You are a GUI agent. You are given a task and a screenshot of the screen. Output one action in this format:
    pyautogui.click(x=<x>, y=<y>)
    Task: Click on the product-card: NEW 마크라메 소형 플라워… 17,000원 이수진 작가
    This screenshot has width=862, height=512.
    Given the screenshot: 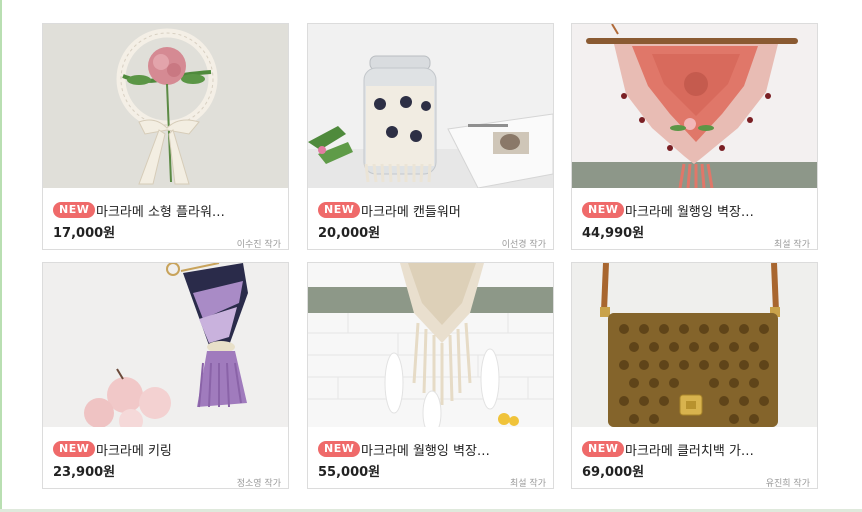 What is the action you would take?
    pyautogui.click(x=165, y=136)
    